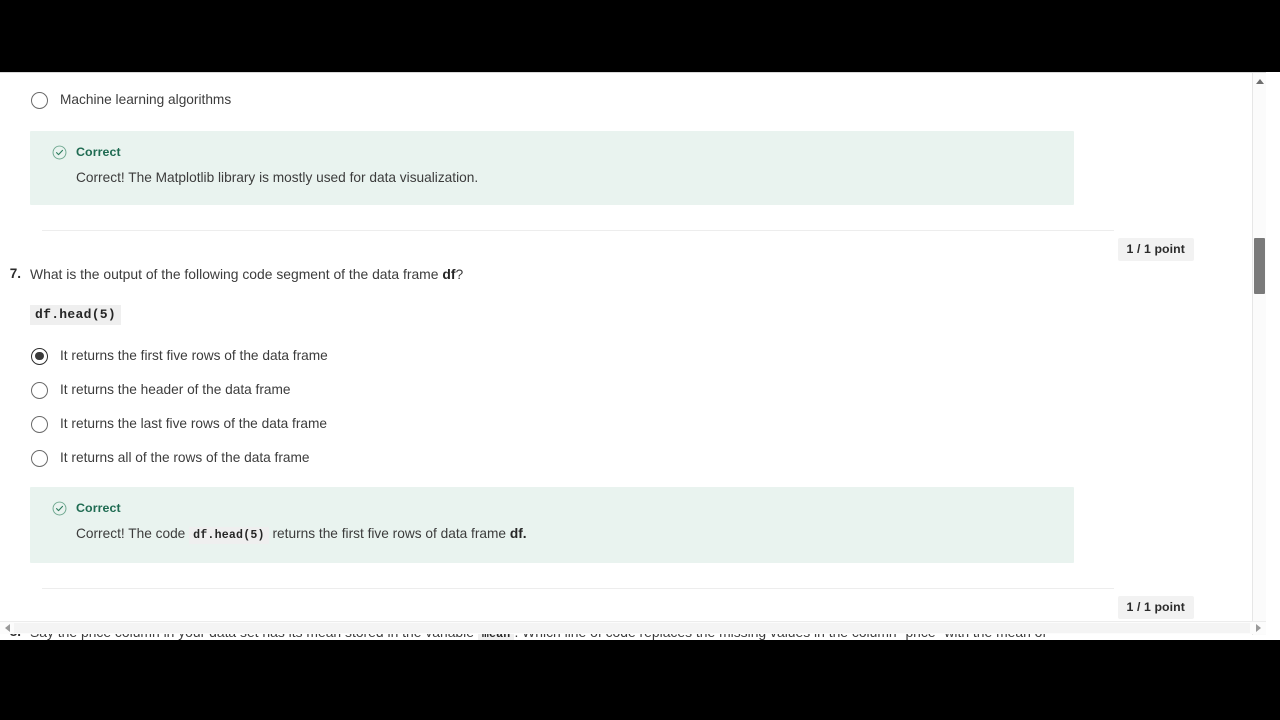 The height and width of the screenshot is (720, 1280). I want to click on letterbox-bottom-bar, so click(640, 687).